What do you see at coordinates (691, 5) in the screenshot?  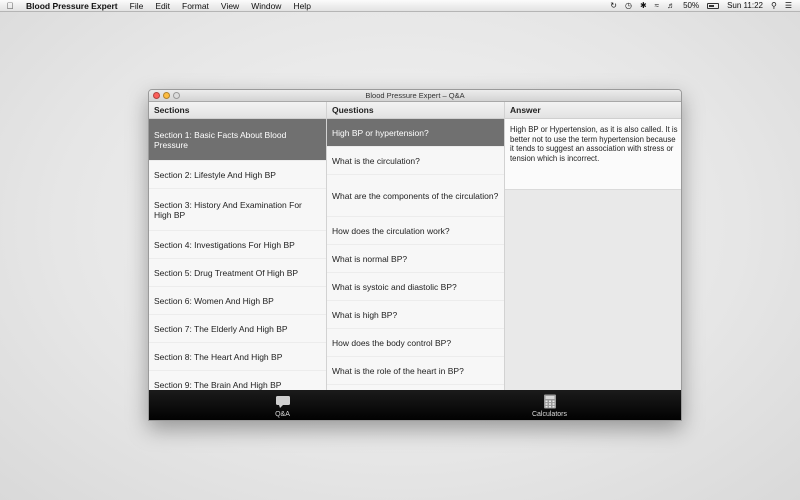 I see `battery-percent: 50%` at bounding box center [691, 5].